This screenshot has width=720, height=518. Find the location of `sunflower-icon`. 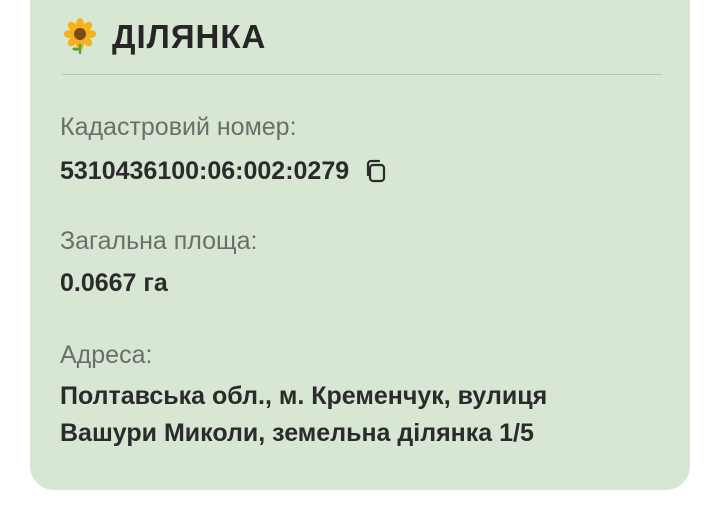

sunflower-icon is located at coordinates (80, 36).